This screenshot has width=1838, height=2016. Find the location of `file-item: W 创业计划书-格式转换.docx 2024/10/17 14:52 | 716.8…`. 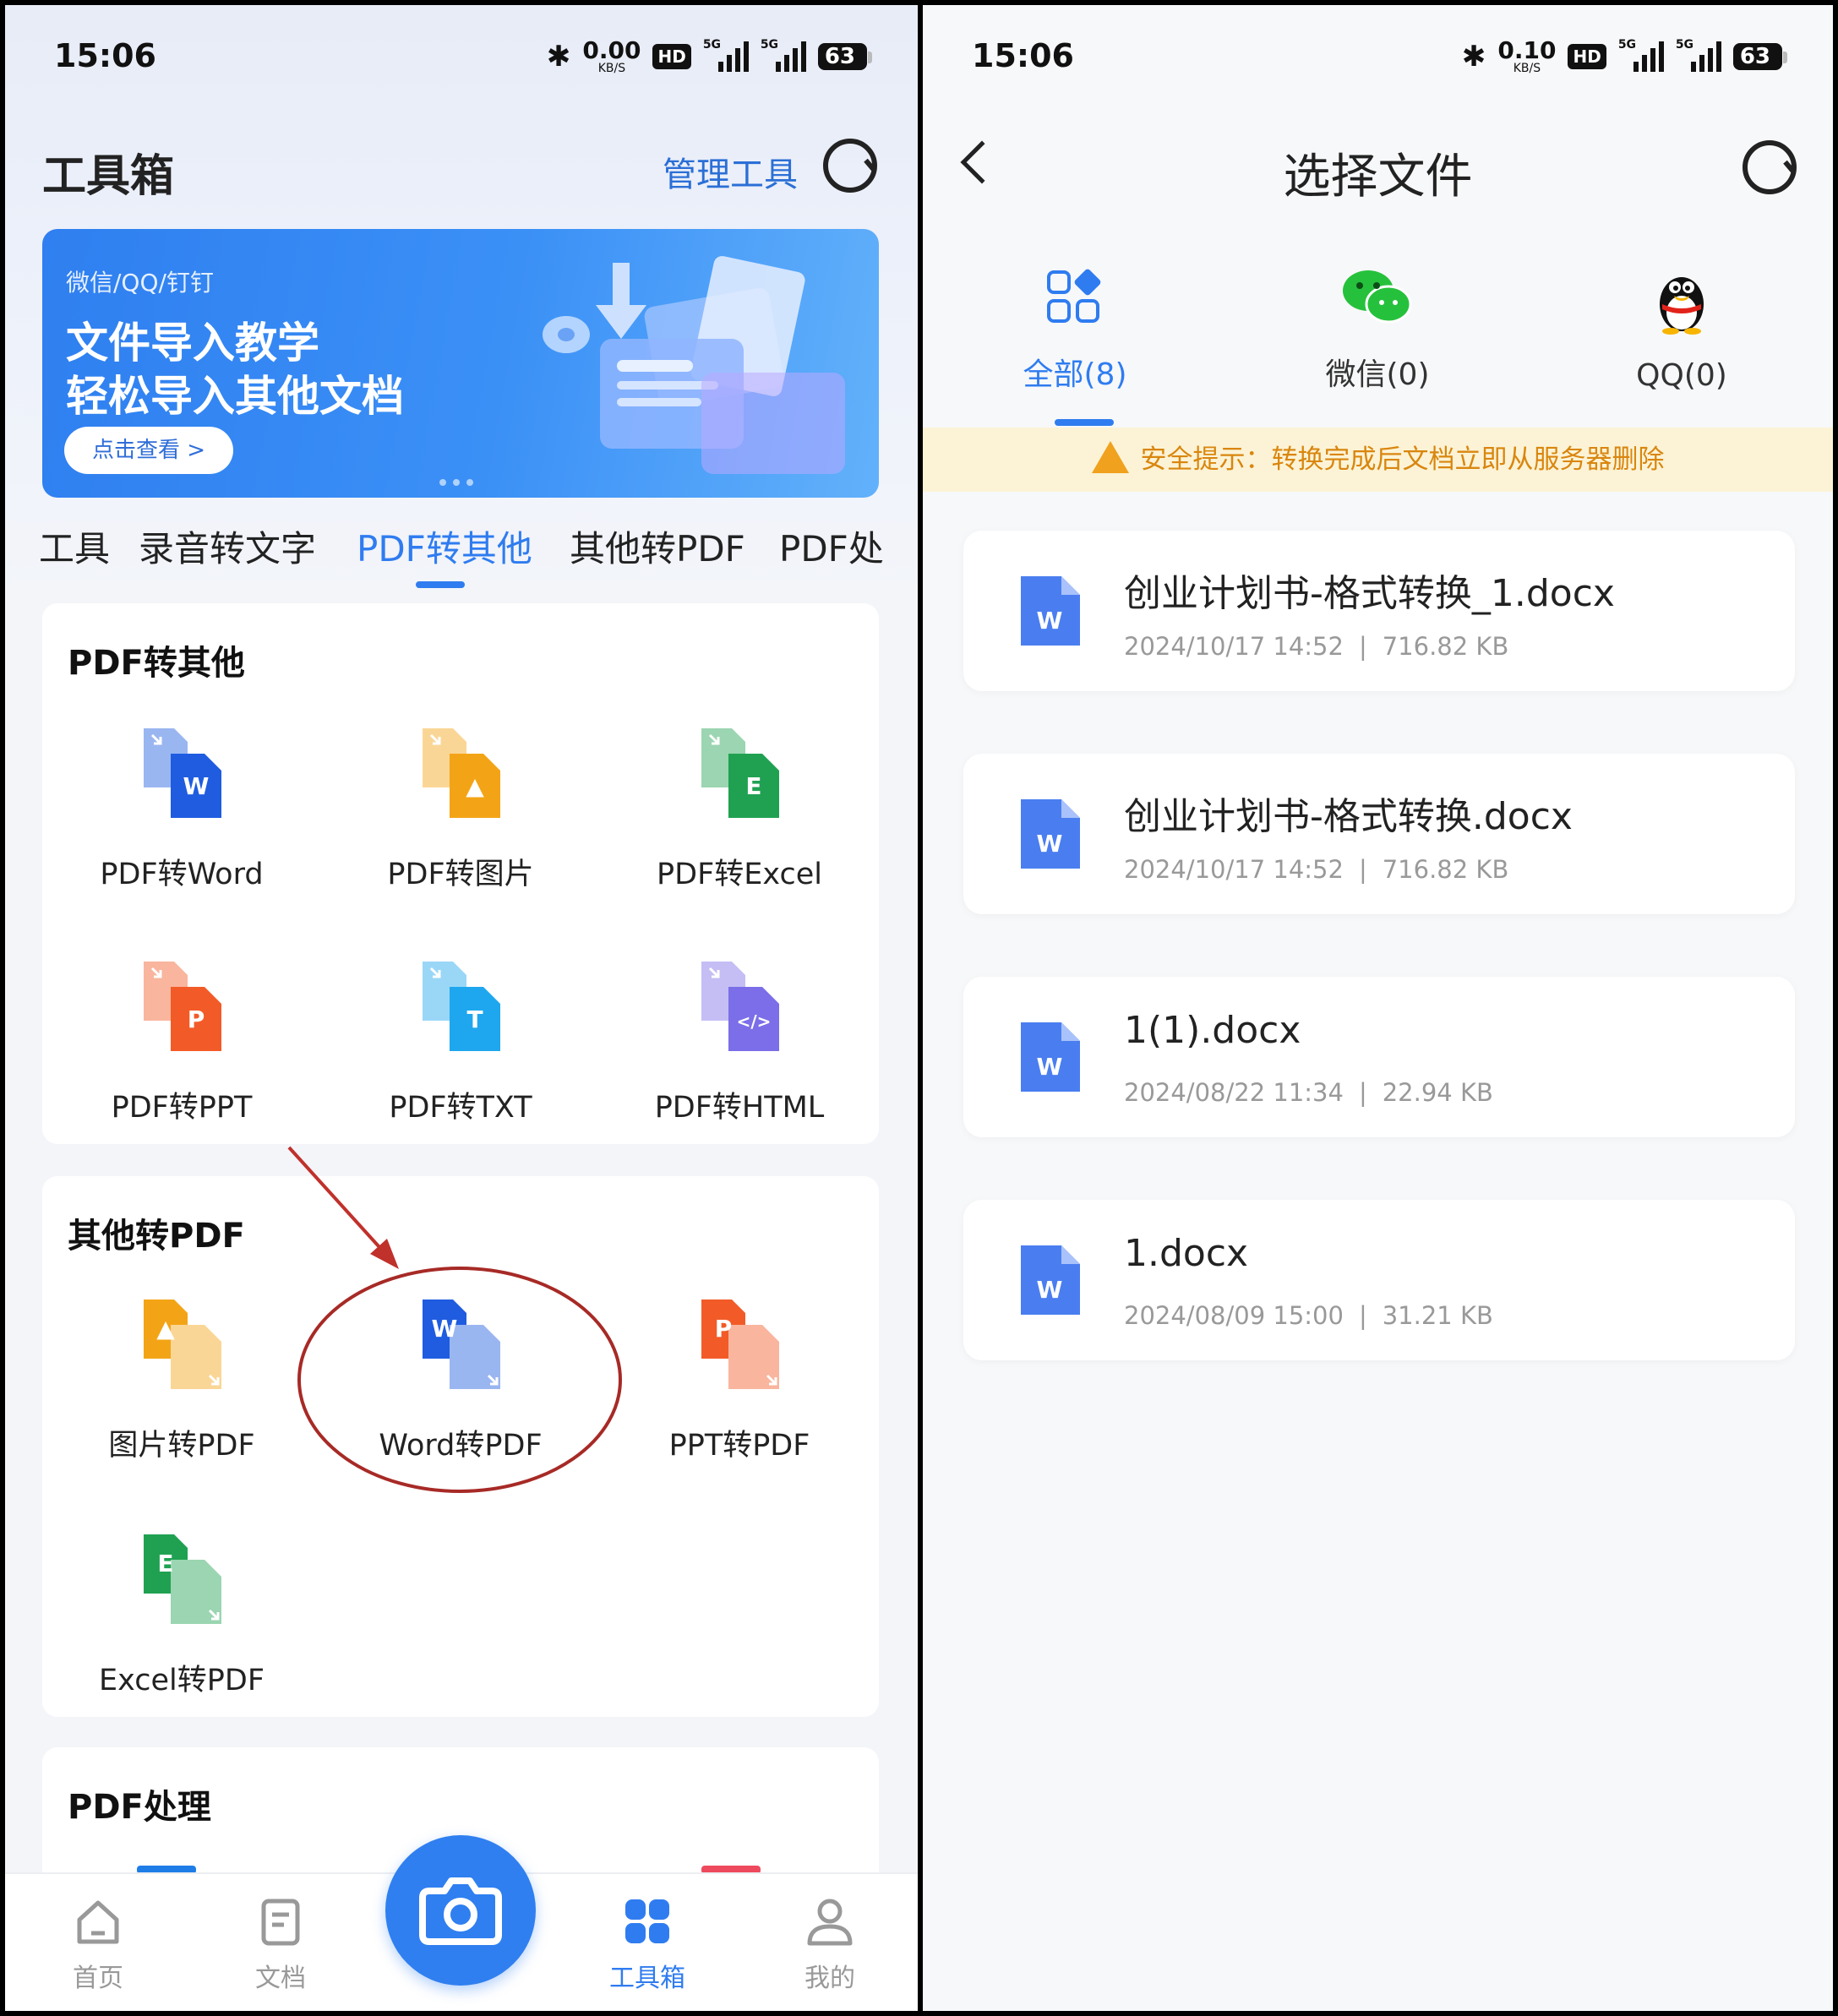

file-item: W 创业计划书-格式转换.docx 2024/10/17 14:52 | 716.8… is located at coordinates (1379, 834).